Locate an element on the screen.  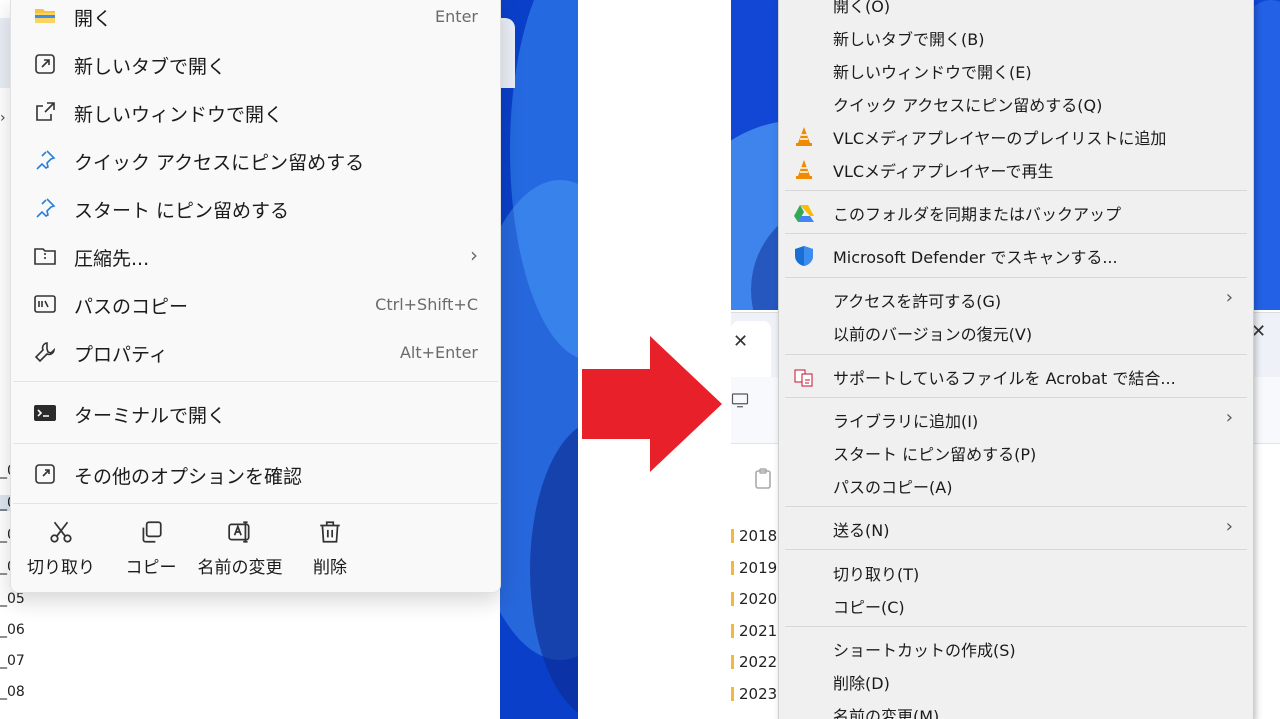
file-name: _07 is located at coordinates (12, 661).